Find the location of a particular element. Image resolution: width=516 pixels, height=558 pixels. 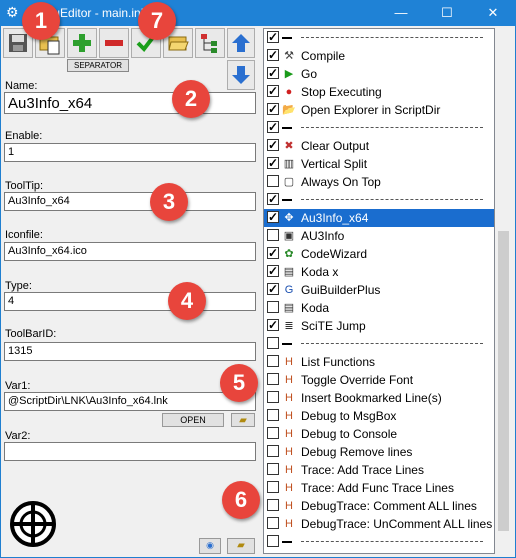

move-down-button is located at coordinates (241, 75).